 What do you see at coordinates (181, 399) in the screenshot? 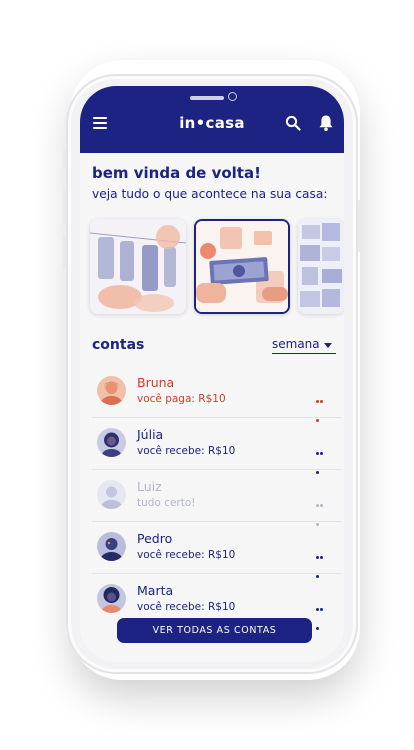
I see `account-status: você paga: R$10` at bounding box center [181, 399].